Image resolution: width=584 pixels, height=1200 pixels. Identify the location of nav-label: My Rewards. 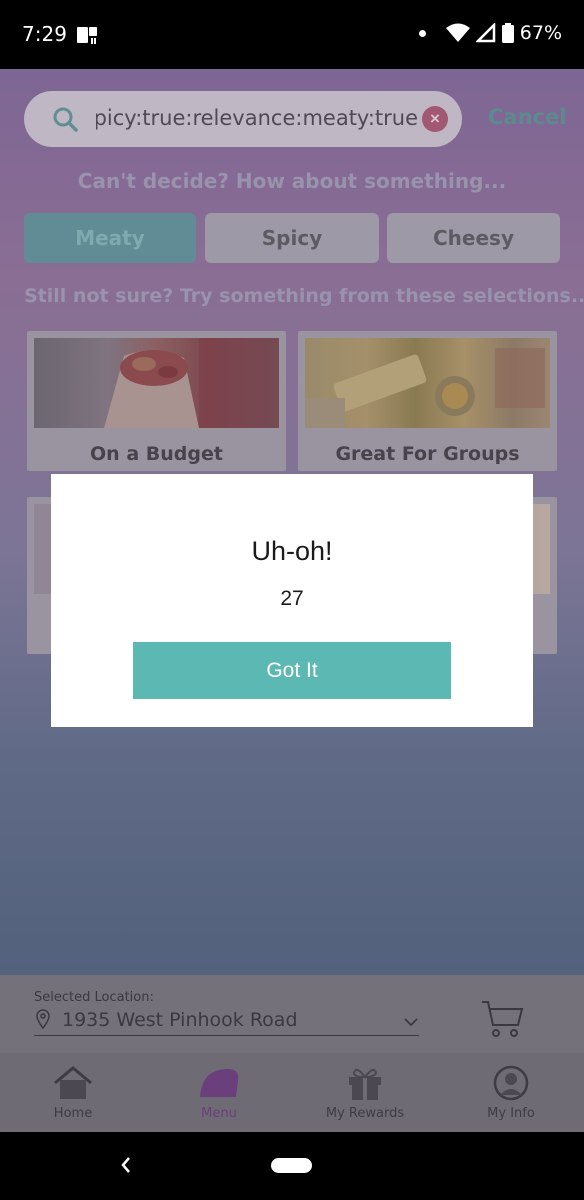
(365, 1113).